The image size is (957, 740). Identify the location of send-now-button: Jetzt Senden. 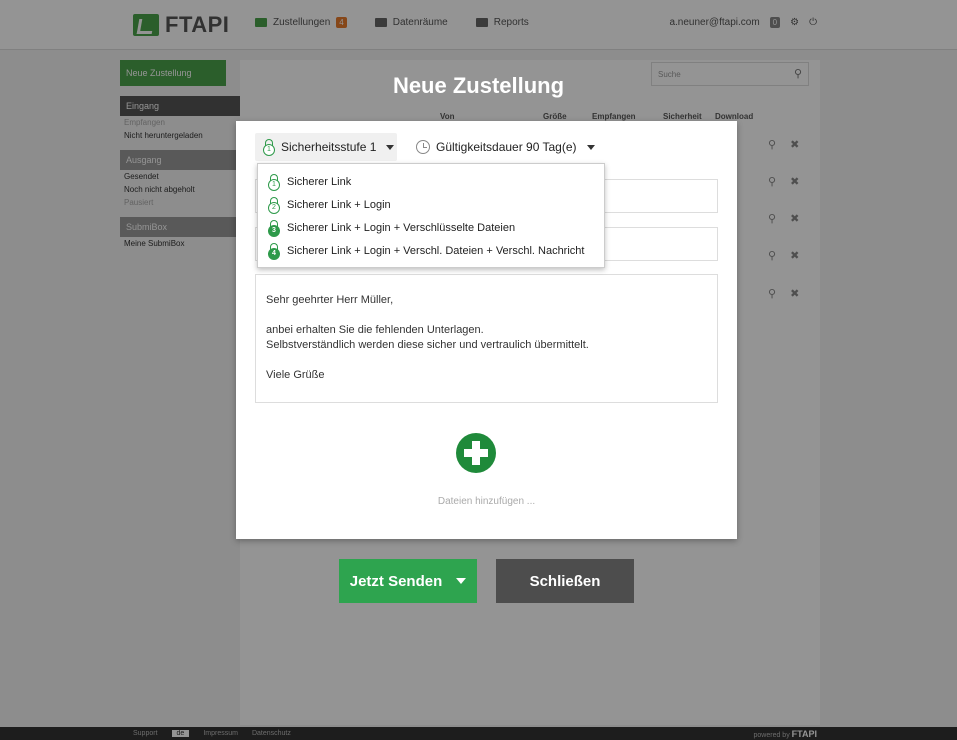
(408, 581).